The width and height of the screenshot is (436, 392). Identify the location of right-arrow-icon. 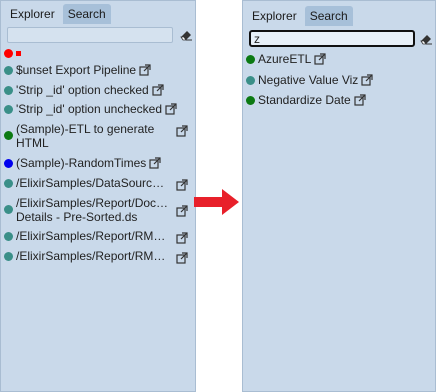
(216, 202).